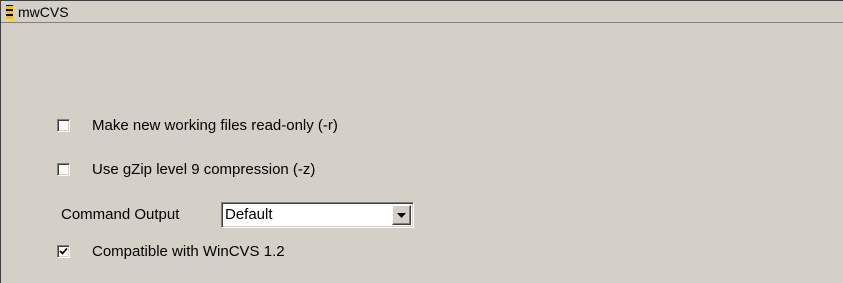 This screenshot has width=843, height=283. Describe the element at coordinates (43, 12) in the screenshot. I see `panel-title: mwCVS` at that location.